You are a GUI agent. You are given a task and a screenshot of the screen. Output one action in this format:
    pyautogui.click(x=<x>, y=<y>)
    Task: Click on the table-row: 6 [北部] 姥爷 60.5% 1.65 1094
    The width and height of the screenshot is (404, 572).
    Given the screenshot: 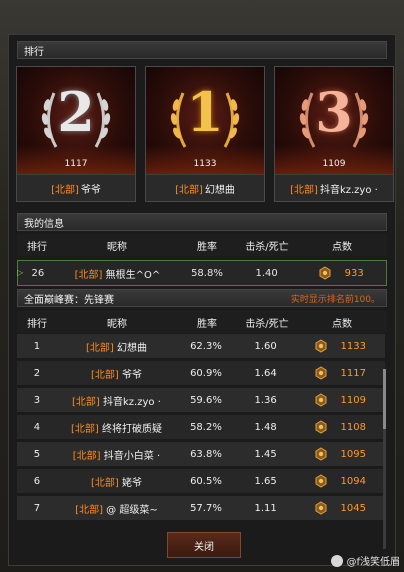 What is the action you would take?
    pyautogui.click(x=201, y=481)
    